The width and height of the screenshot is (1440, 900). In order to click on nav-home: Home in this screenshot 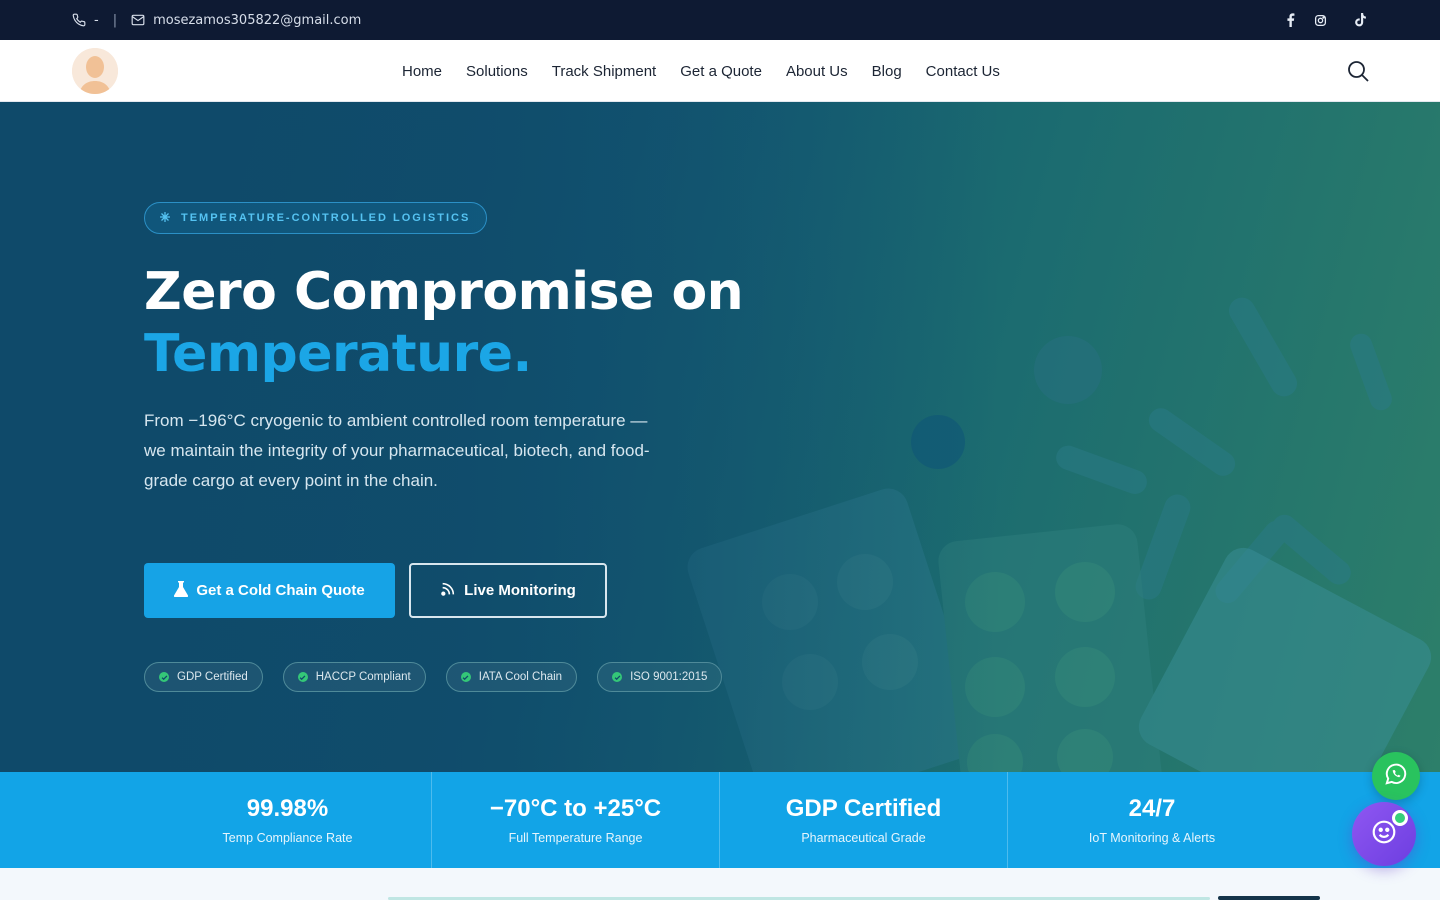, I will do `click(422, 71)`.